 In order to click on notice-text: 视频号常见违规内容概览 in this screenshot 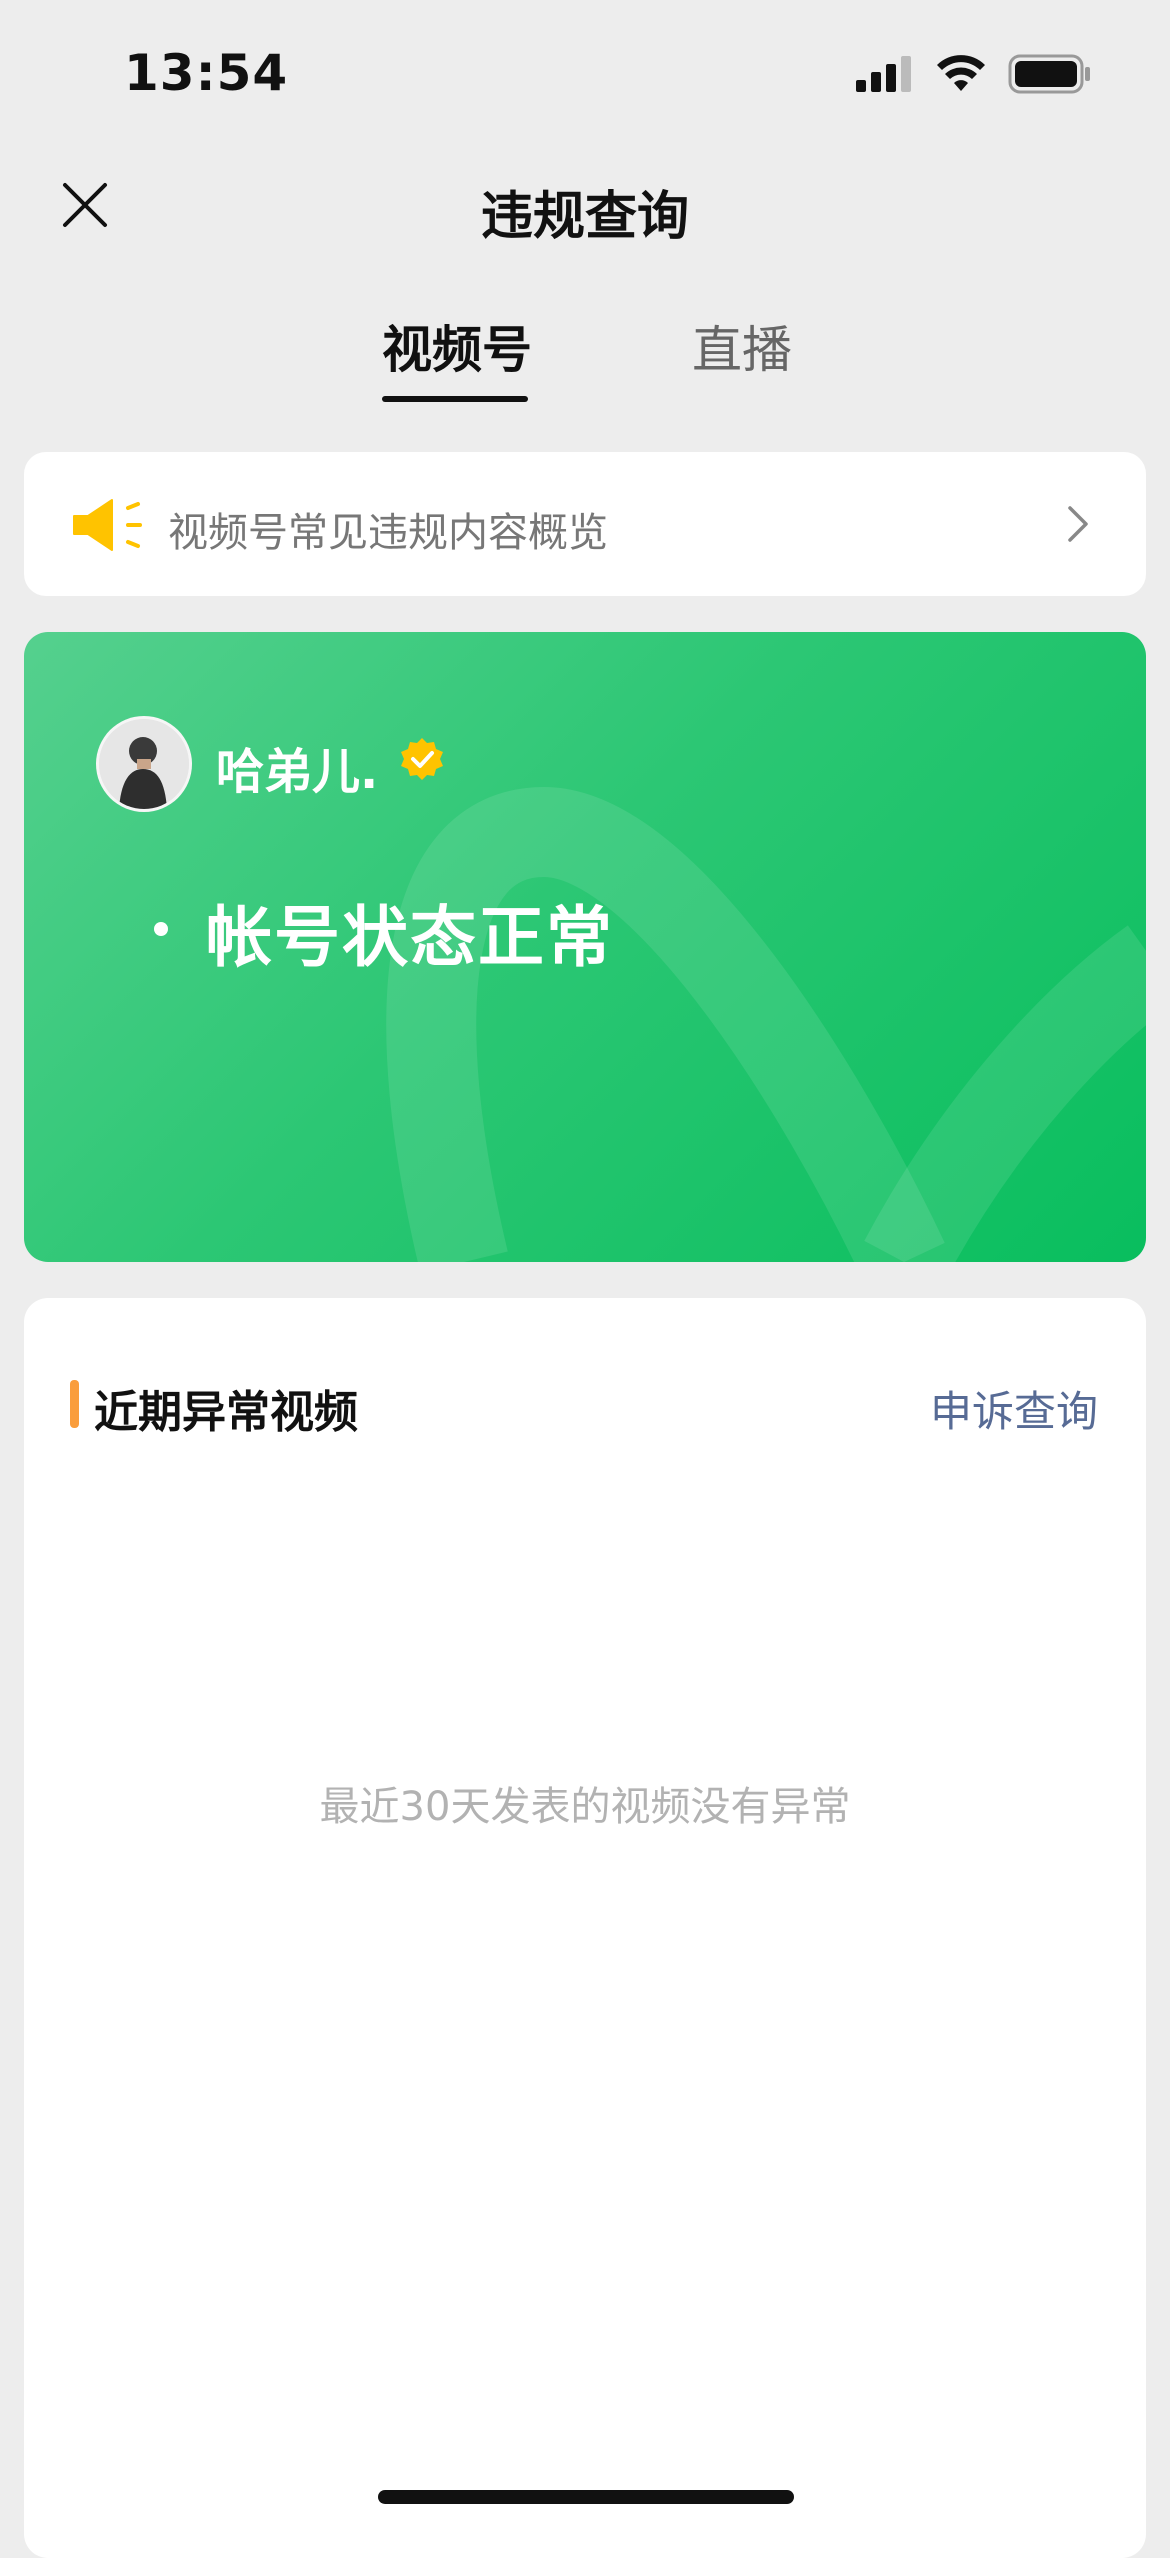, I will do `click(388, 533)`.